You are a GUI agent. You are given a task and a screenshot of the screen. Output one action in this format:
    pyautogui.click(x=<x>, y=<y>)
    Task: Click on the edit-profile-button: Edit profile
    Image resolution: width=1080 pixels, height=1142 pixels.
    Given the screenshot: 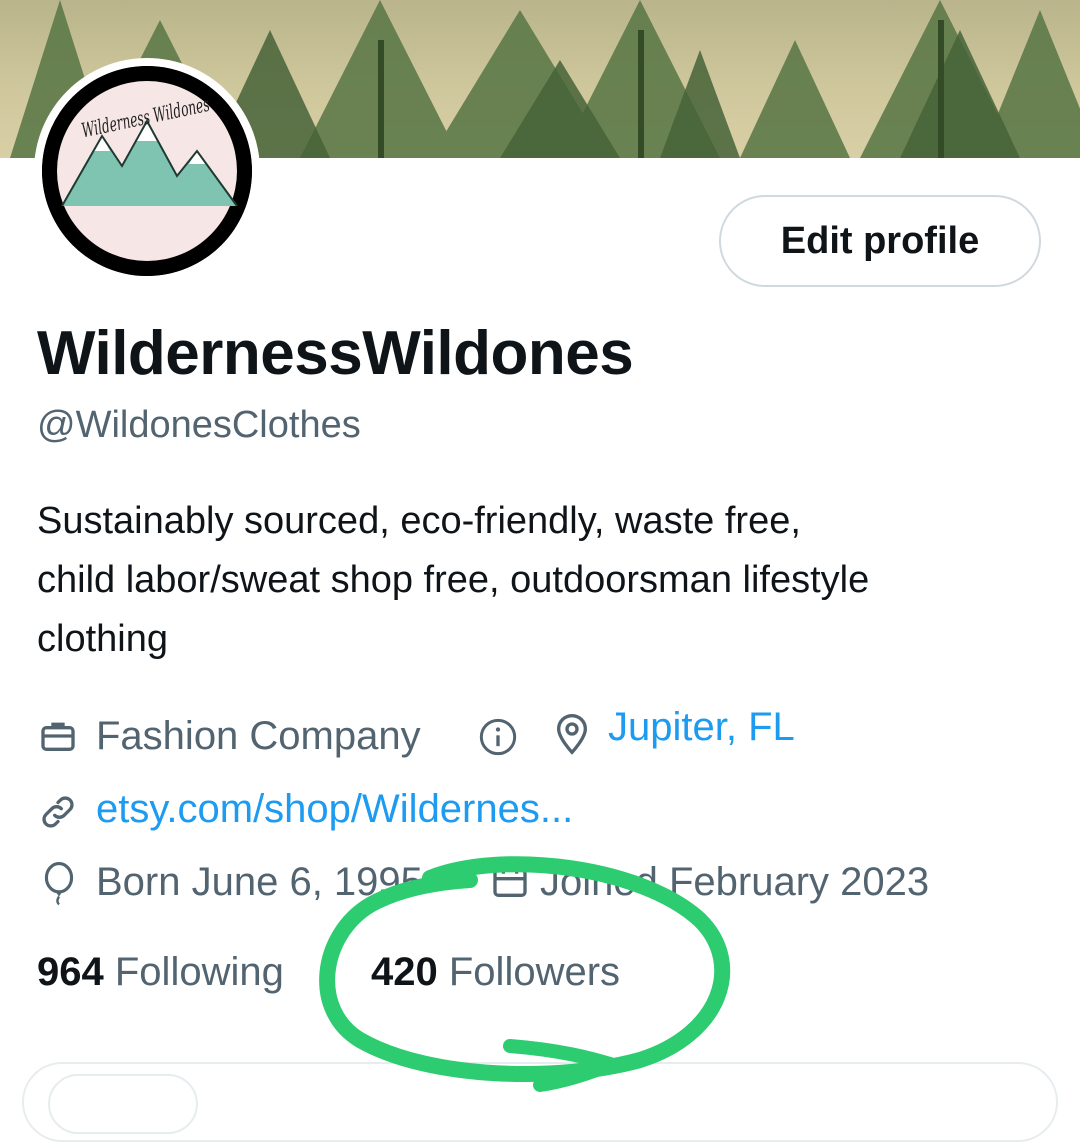 What is the action you would take?
    pyautogui.click(x=880, y=241)
    